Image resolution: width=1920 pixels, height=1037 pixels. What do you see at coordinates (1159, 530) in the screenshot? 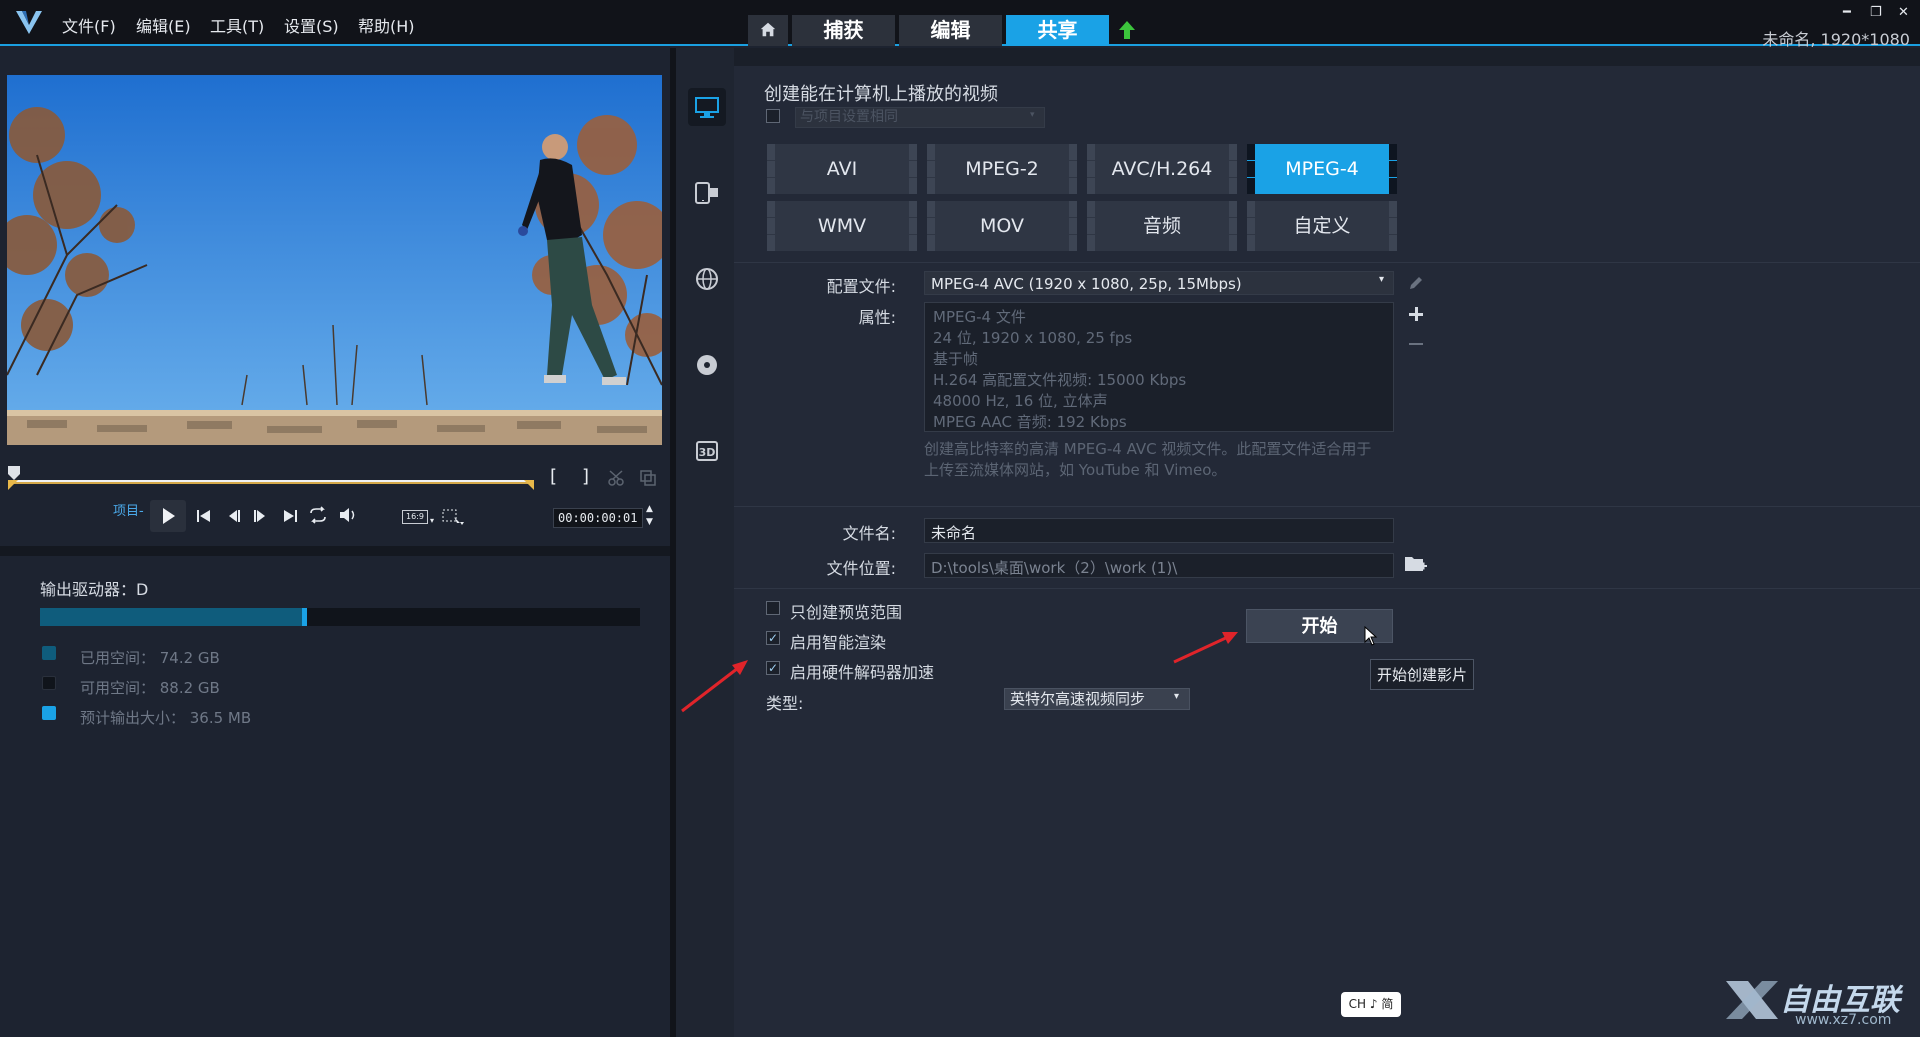
I see `filename-input: 未命名` at bounding box center [1159, 530].